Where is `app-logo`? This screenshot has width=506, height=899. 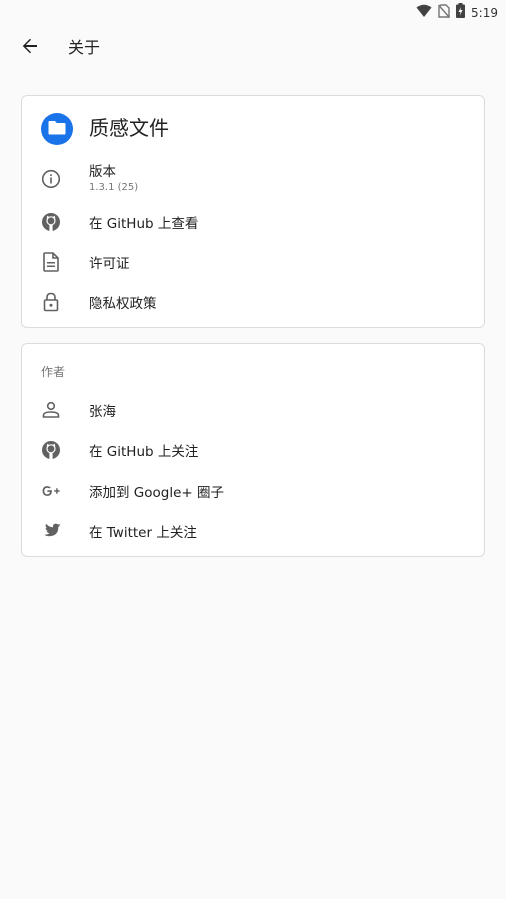
app-logo is located at coordinates (57, 129).